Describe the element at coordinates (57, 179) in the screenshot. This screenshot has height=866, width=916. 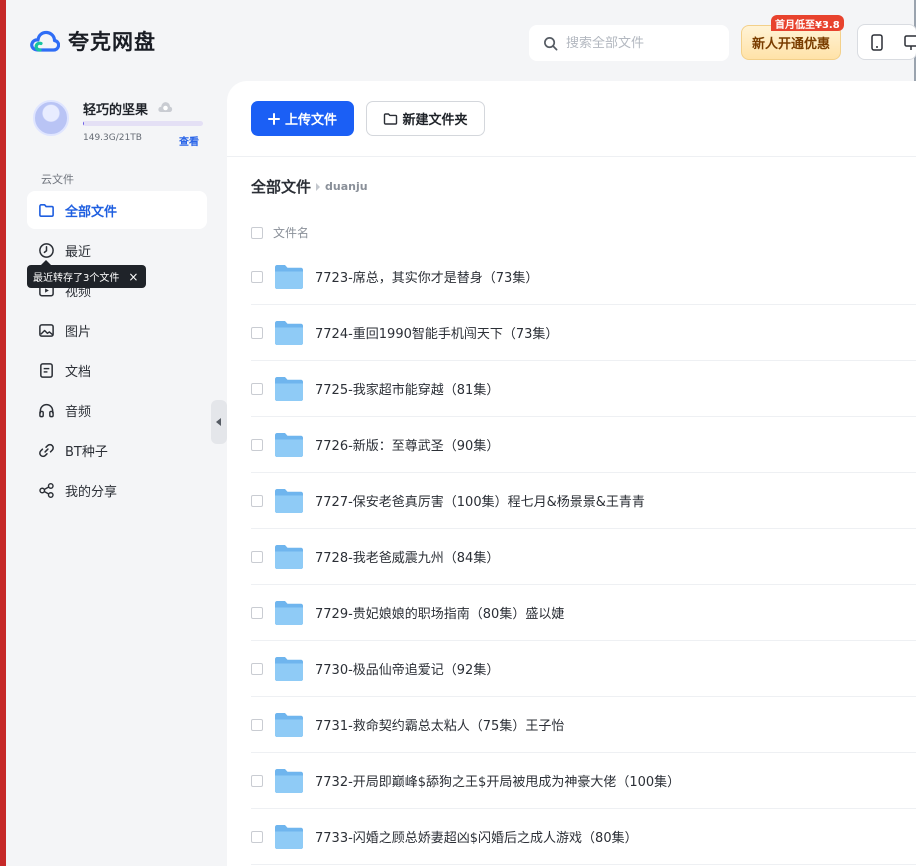
I see `sidebar-section-title: 云文件` at that location.